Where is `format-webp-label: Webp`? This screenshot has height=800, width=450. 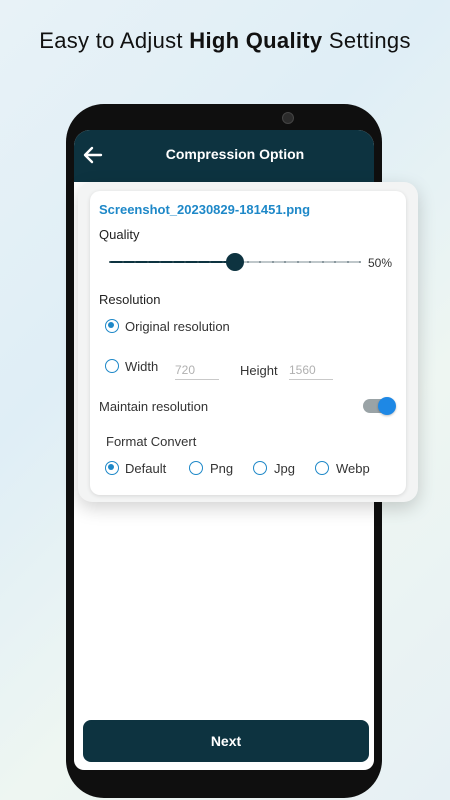
format-webp-label: Webp is located at coordinates (353, 468).